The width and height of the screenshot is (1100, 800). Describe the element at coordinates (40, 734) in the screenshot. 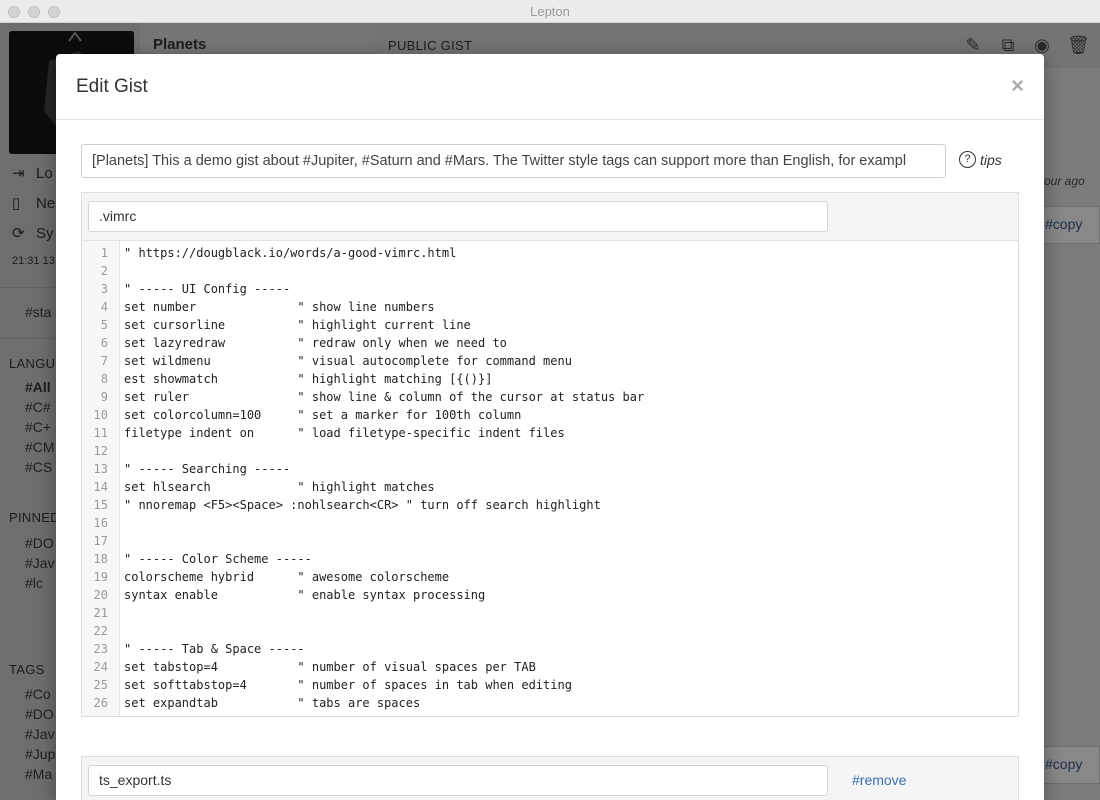

I see `tag-item: #Jav` at that location.